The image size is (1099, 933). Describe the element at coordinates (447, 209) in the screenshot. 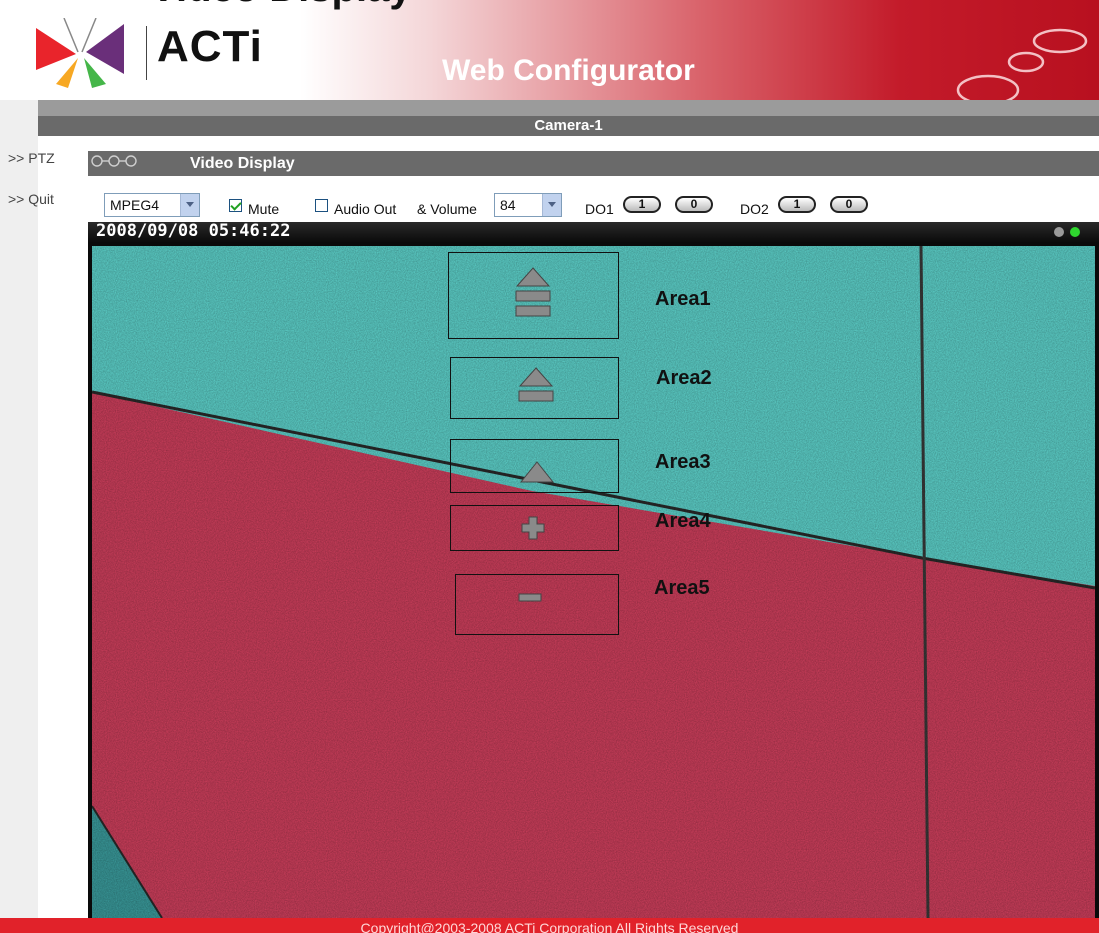

I see `volume-label: & Volume` at that location.